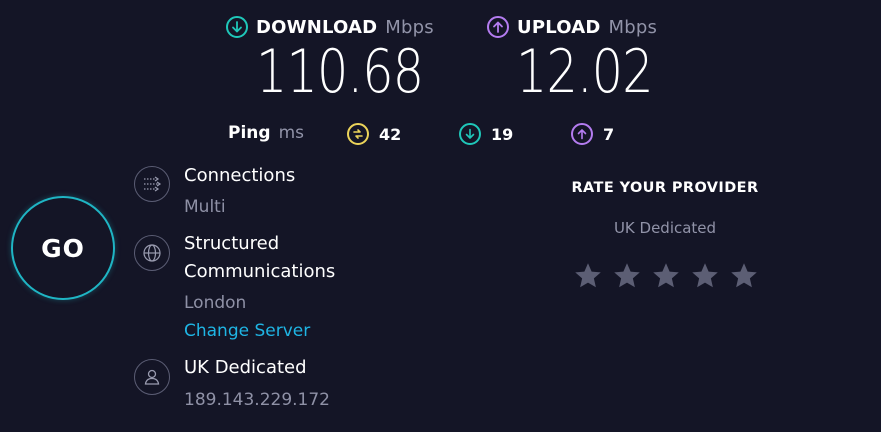 The image size is (881, 432). What do you see at coordinates (63, 248) in the screenshot?
I see `go-button: GO` at bounding box center [63, 248].